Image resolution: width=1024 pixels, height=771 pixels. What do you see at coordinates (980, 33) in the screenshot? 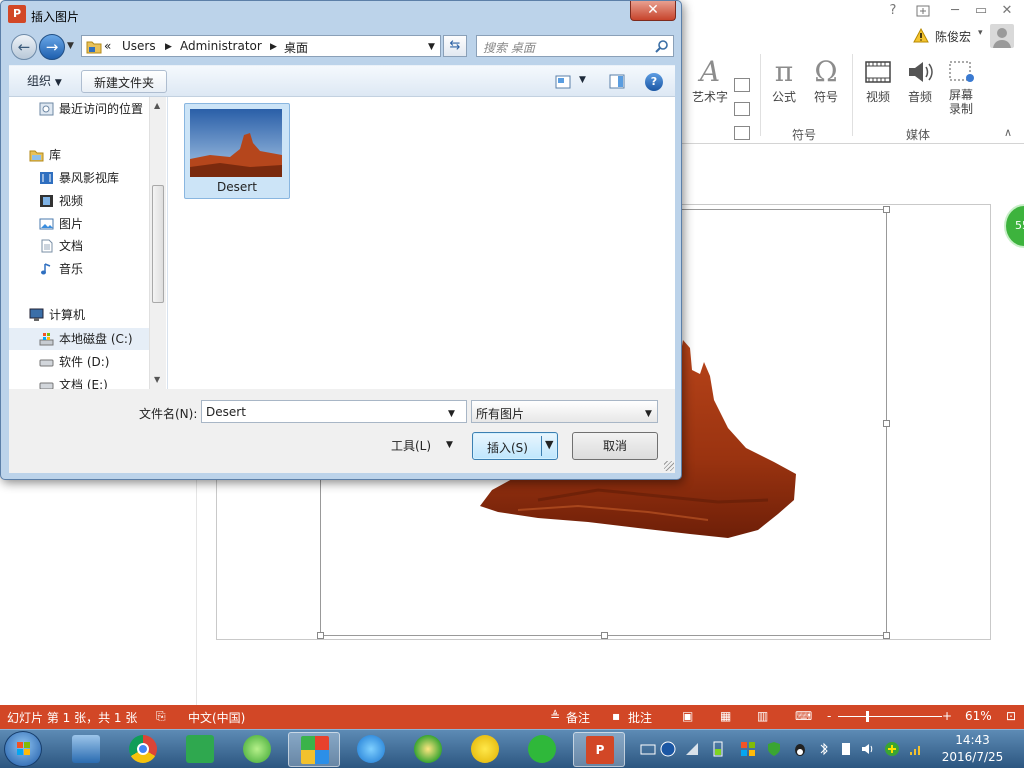
I see `chevron-down-icon: ▾` at bounding box center [980, 33].